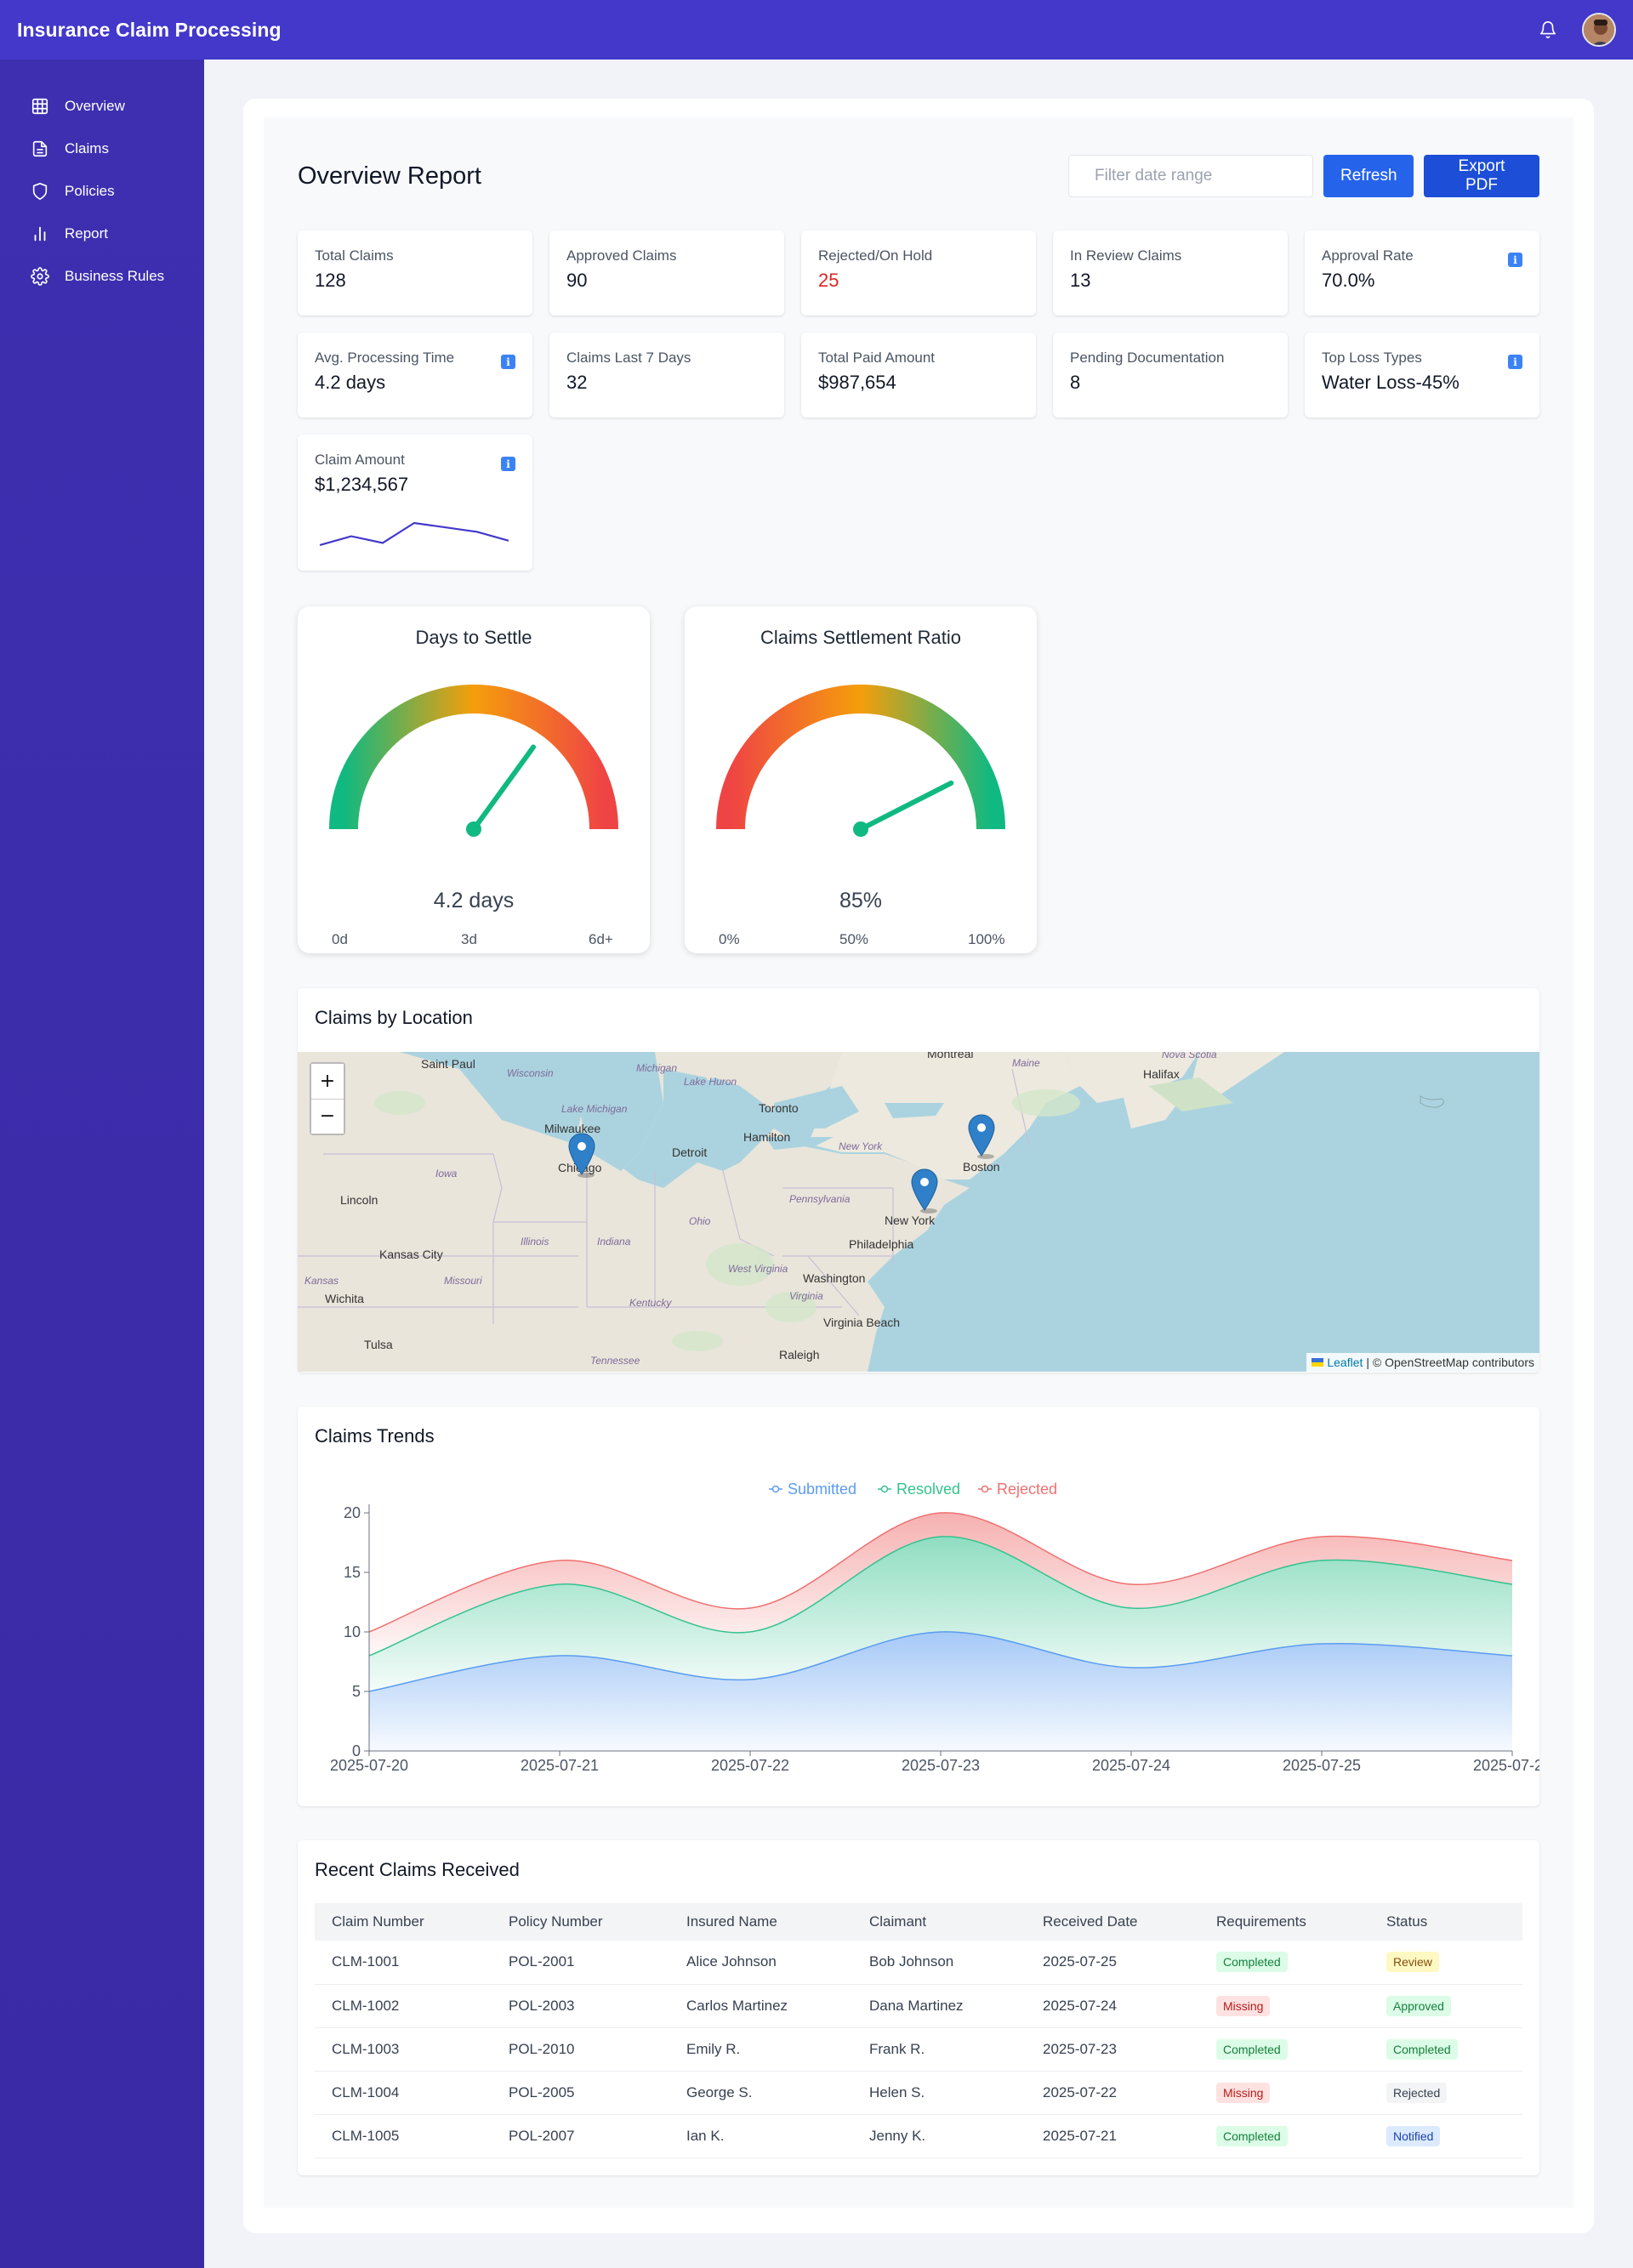 This screenshot has width=1633, height=2268. What do you see at coordinates (1026, 1063) in the screenshot?
I see `map-state-label: Maine` at bounding box center [1026, 1063].